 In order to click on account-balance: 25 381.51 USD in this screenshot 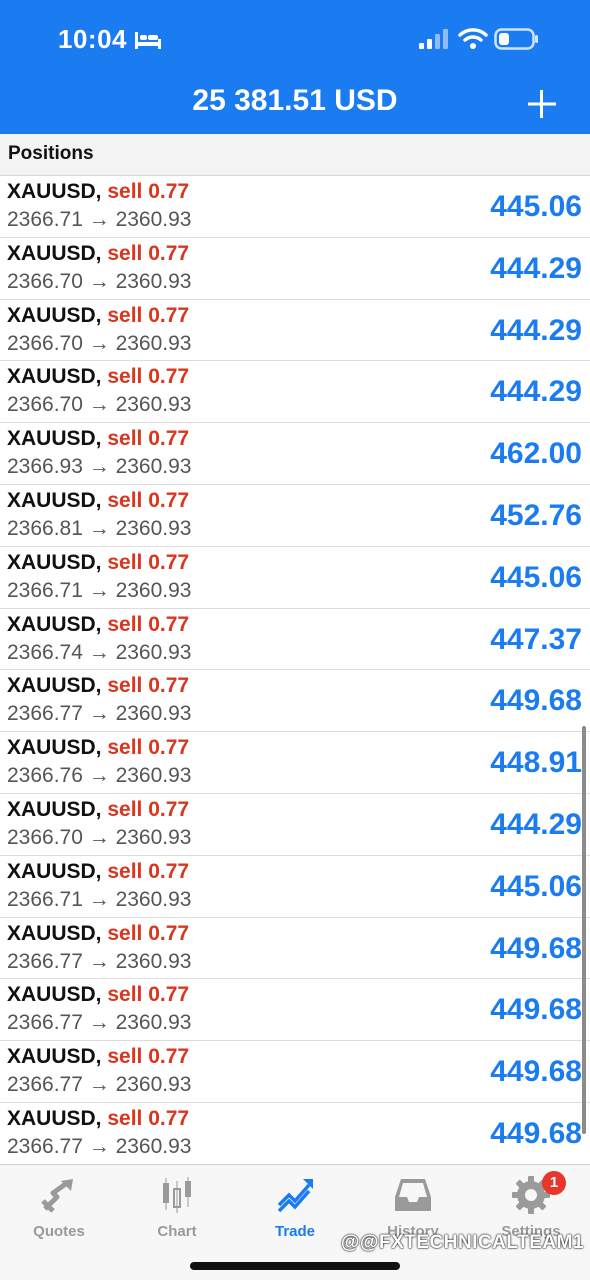, I will do `click(295, 100)`.